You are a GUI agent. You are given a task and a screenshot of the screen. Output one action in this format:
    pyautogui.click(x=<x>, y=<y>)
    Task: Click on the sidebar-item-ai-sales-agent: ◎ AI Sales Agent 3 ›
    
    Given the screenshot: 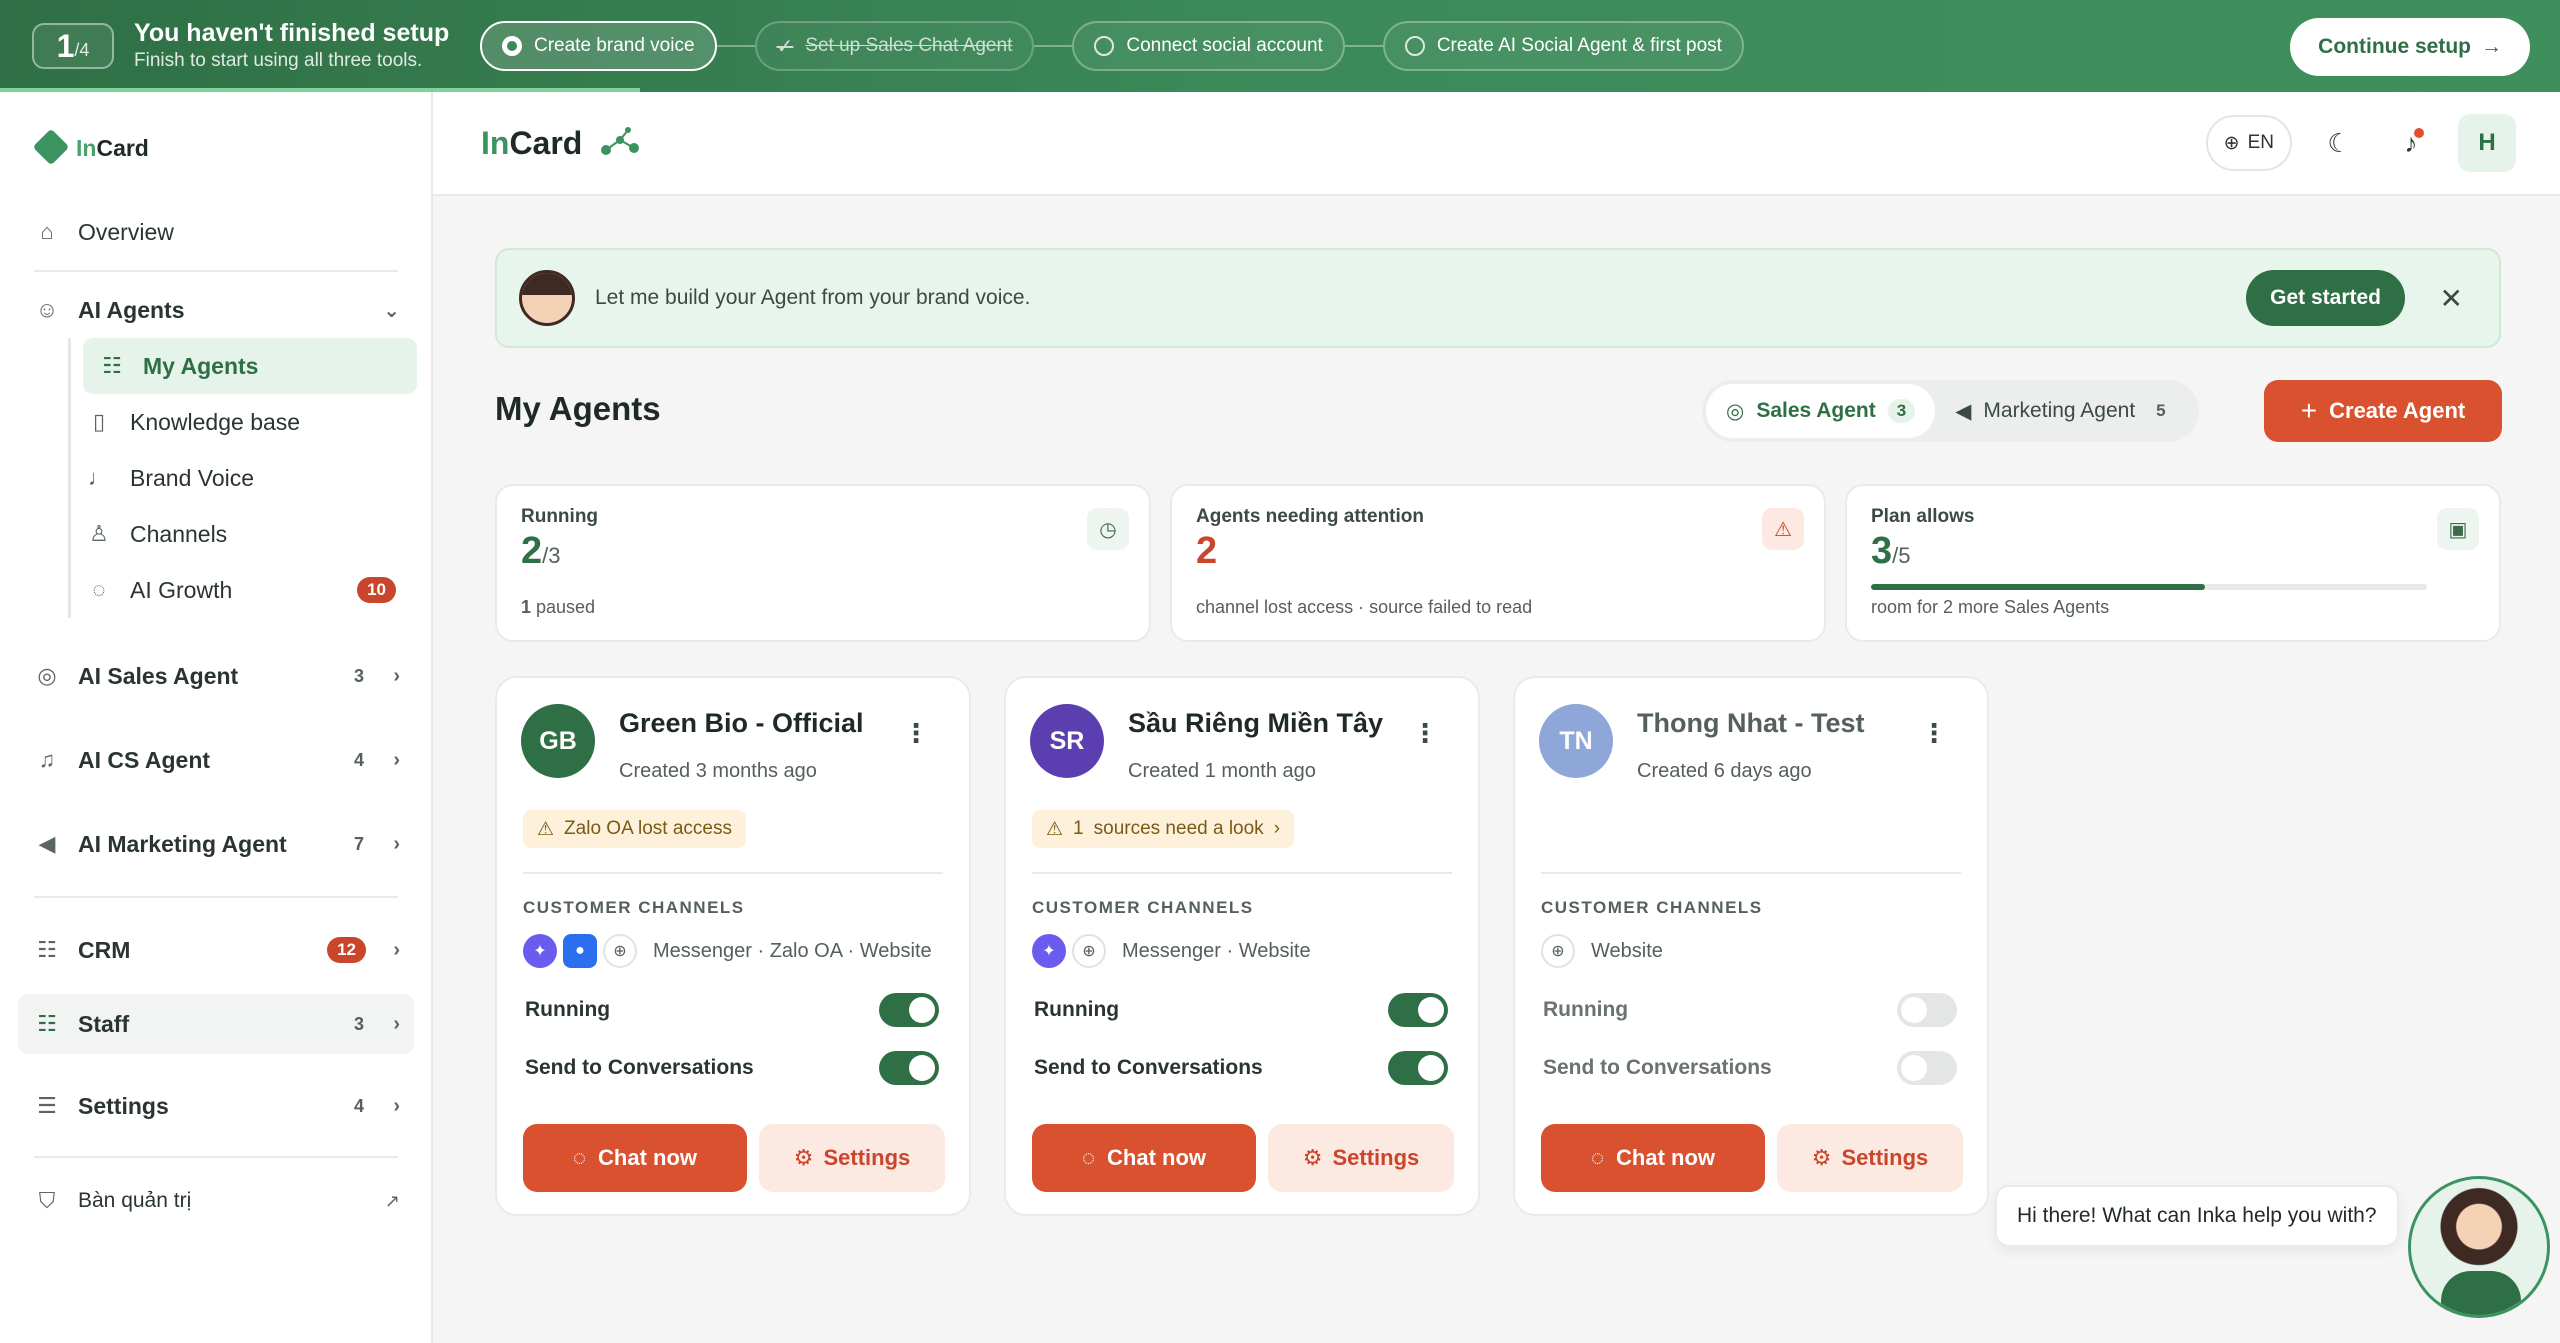 What is the action you would take?
    pyautogui.click(x=216, y=676)
    